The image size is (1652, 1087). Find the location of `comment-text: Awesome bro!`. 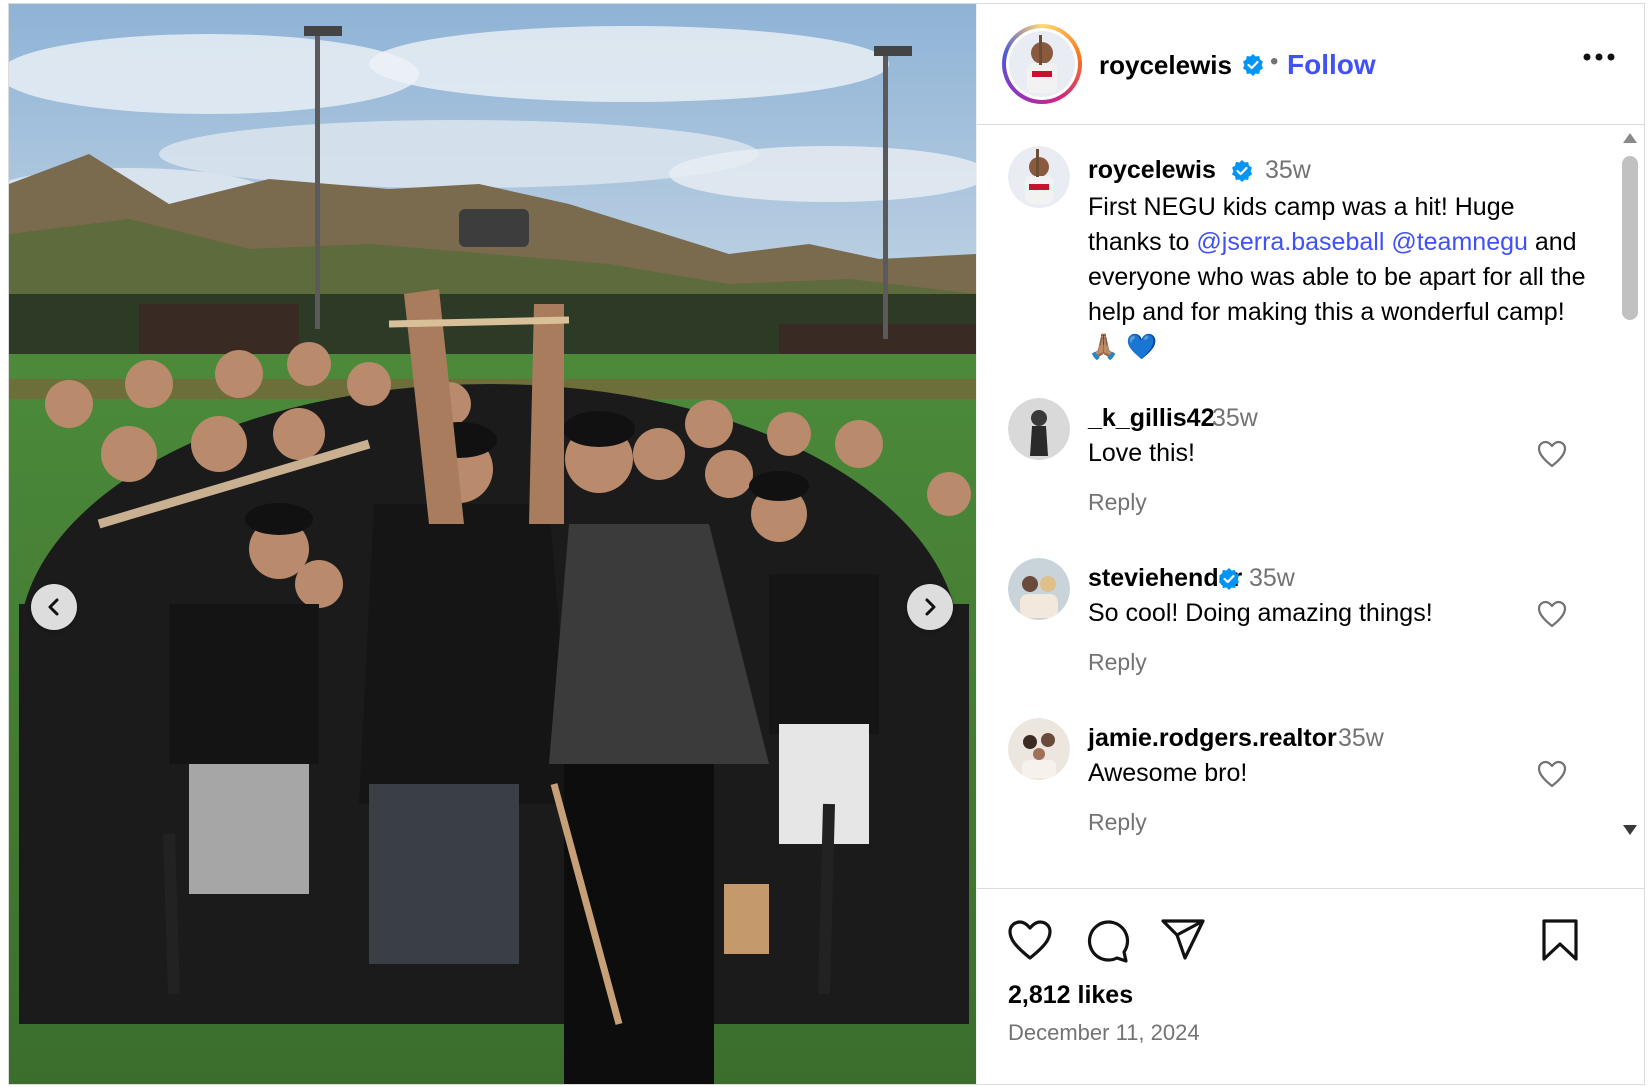

comment-text: Awesome bro! is located at coordinates (1168, 773).